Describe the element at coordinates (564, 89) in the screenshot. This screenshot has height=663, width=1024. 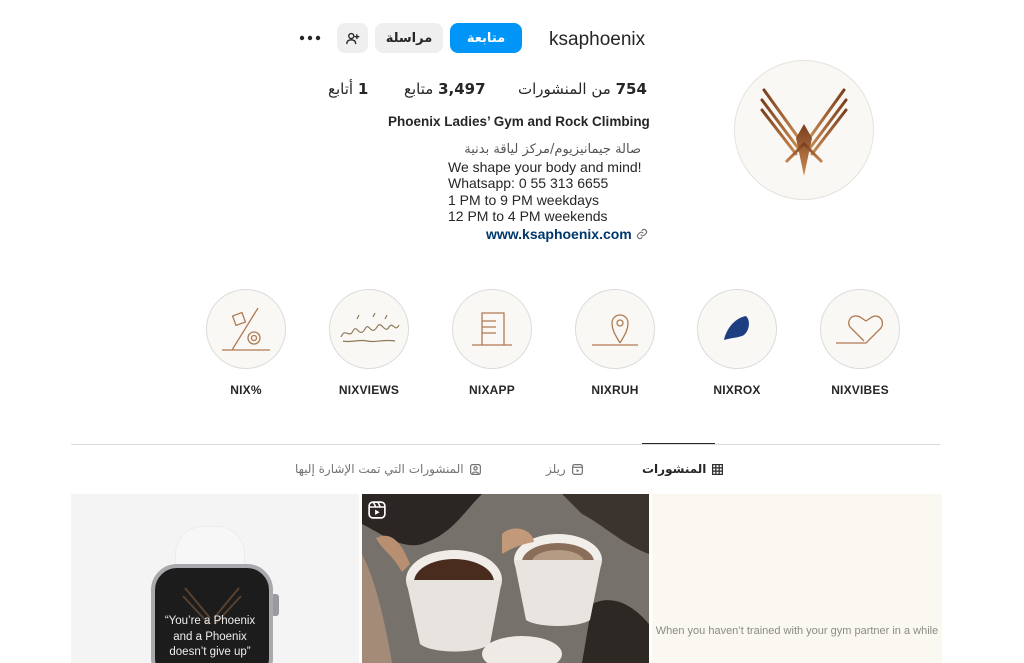
I see `posts-count-label: من المنشورات` at that location.